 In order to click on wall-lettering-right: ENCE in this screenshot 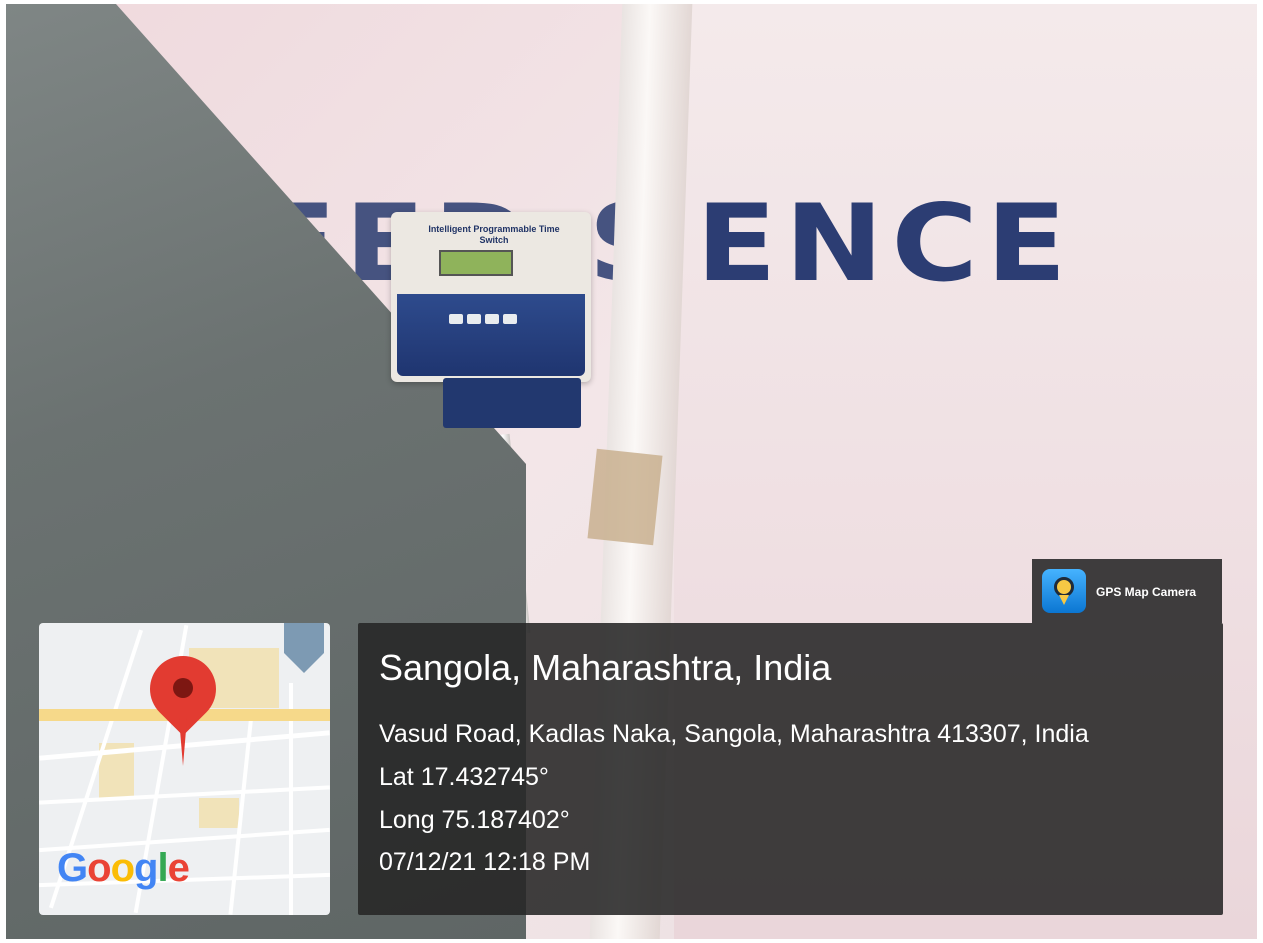, I will do `click(885, 243)`.